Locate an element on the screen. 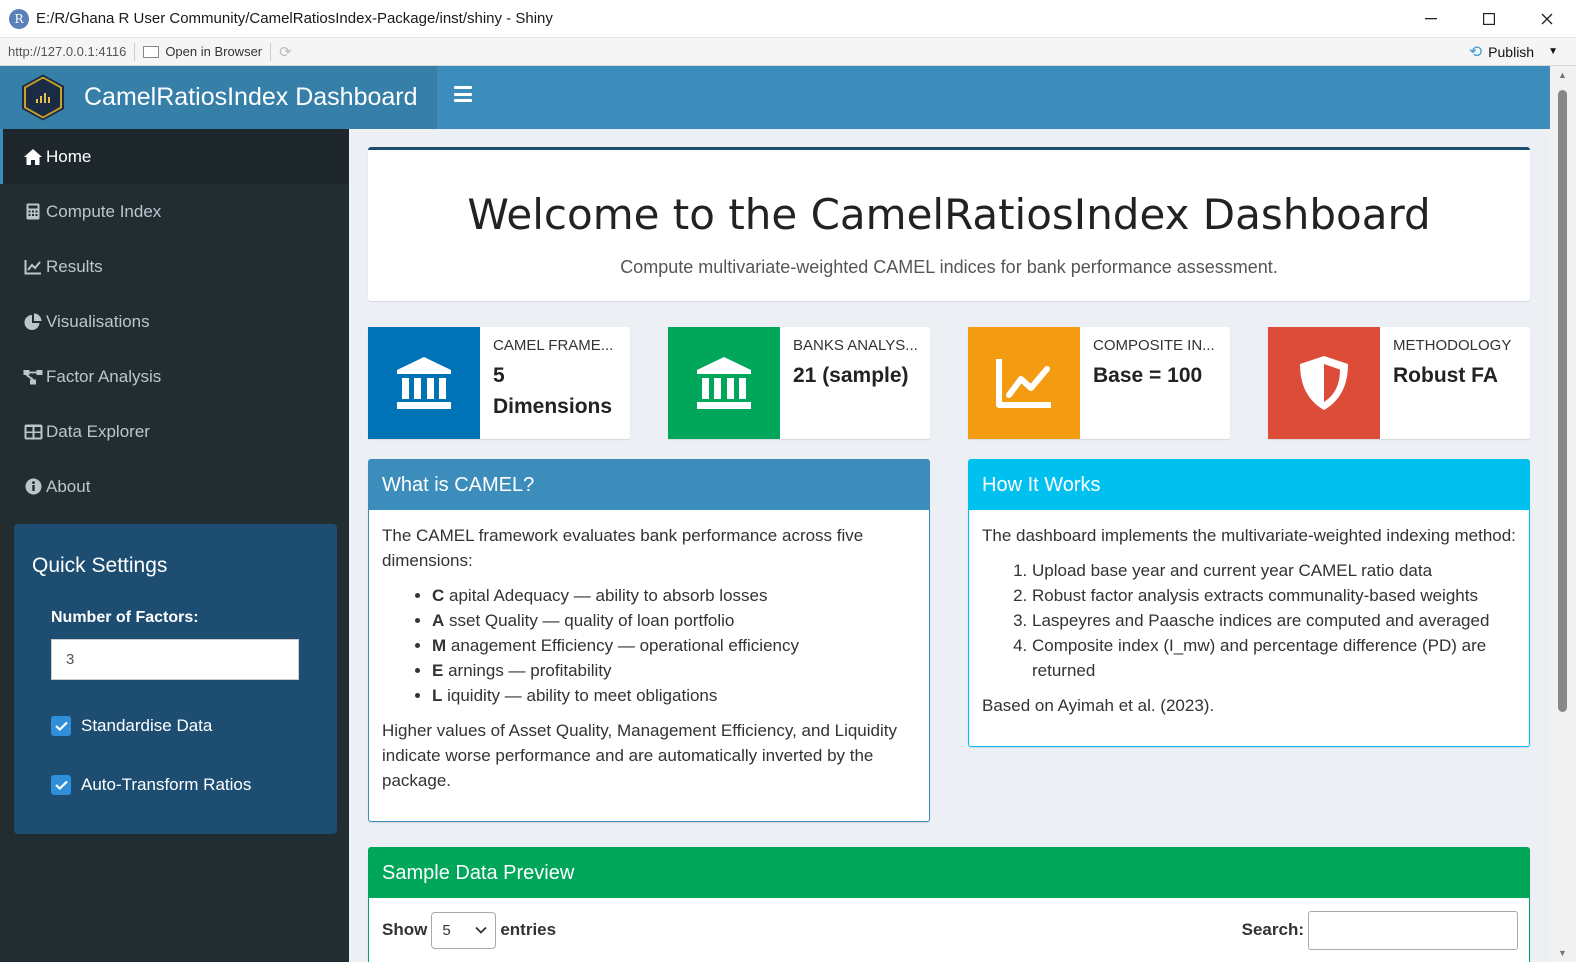 This screenshot has height=962, width=1576. sidebar-item-about: About is located at coordinates (174, 486).